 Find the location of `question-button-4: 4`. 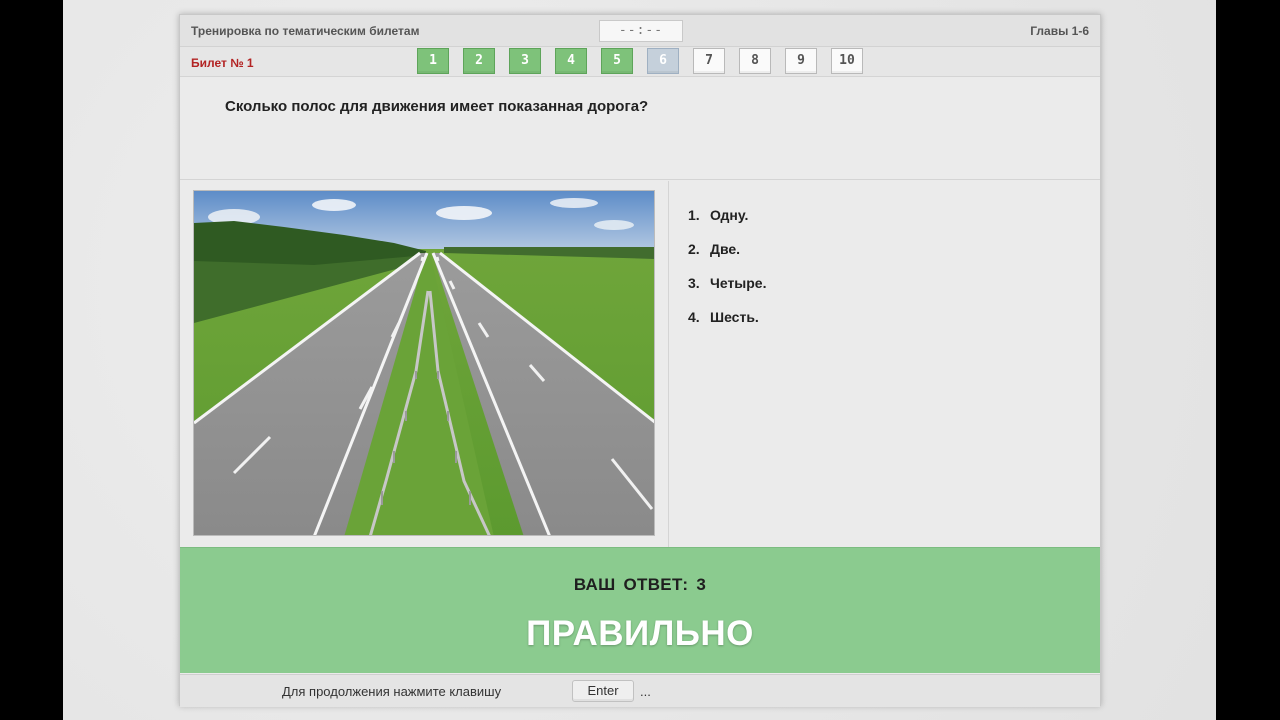

question-button-4: 4 is located at coordinates (571, 61).